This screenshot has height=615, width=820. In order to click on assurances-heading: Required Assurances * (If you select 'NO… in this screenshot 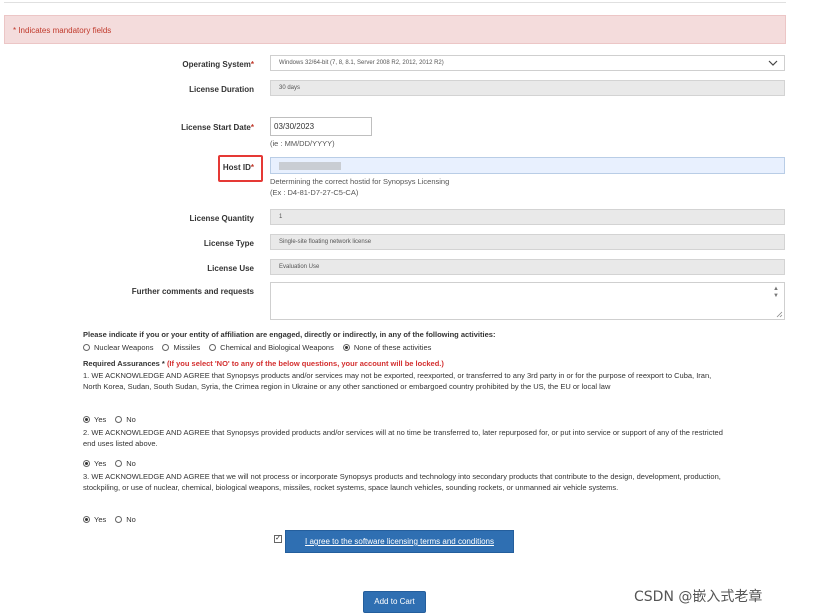, I will do `click(263, 363)`.